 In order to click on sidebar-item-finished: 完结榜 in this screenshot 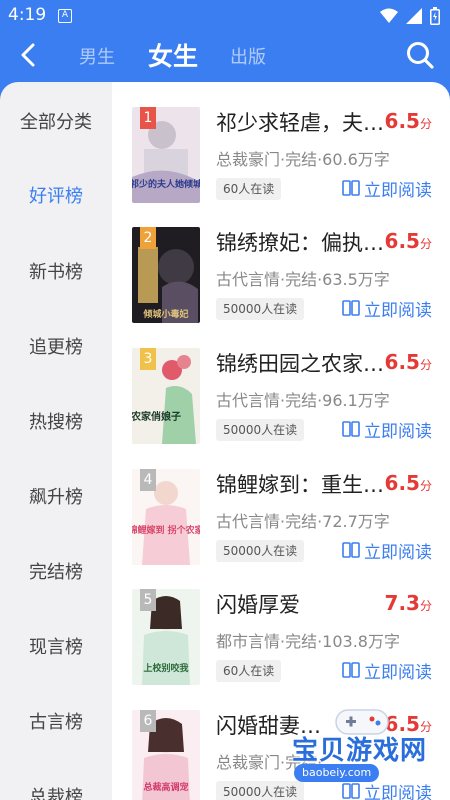, I will do `click(56, 571)`.